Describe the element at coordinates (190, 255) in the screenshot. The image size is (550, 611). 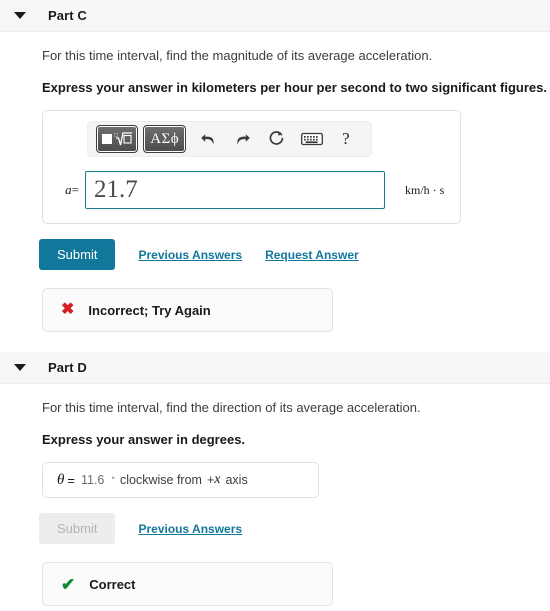
I see `part-c-previous-answers-link: Previous Answers` at that location.